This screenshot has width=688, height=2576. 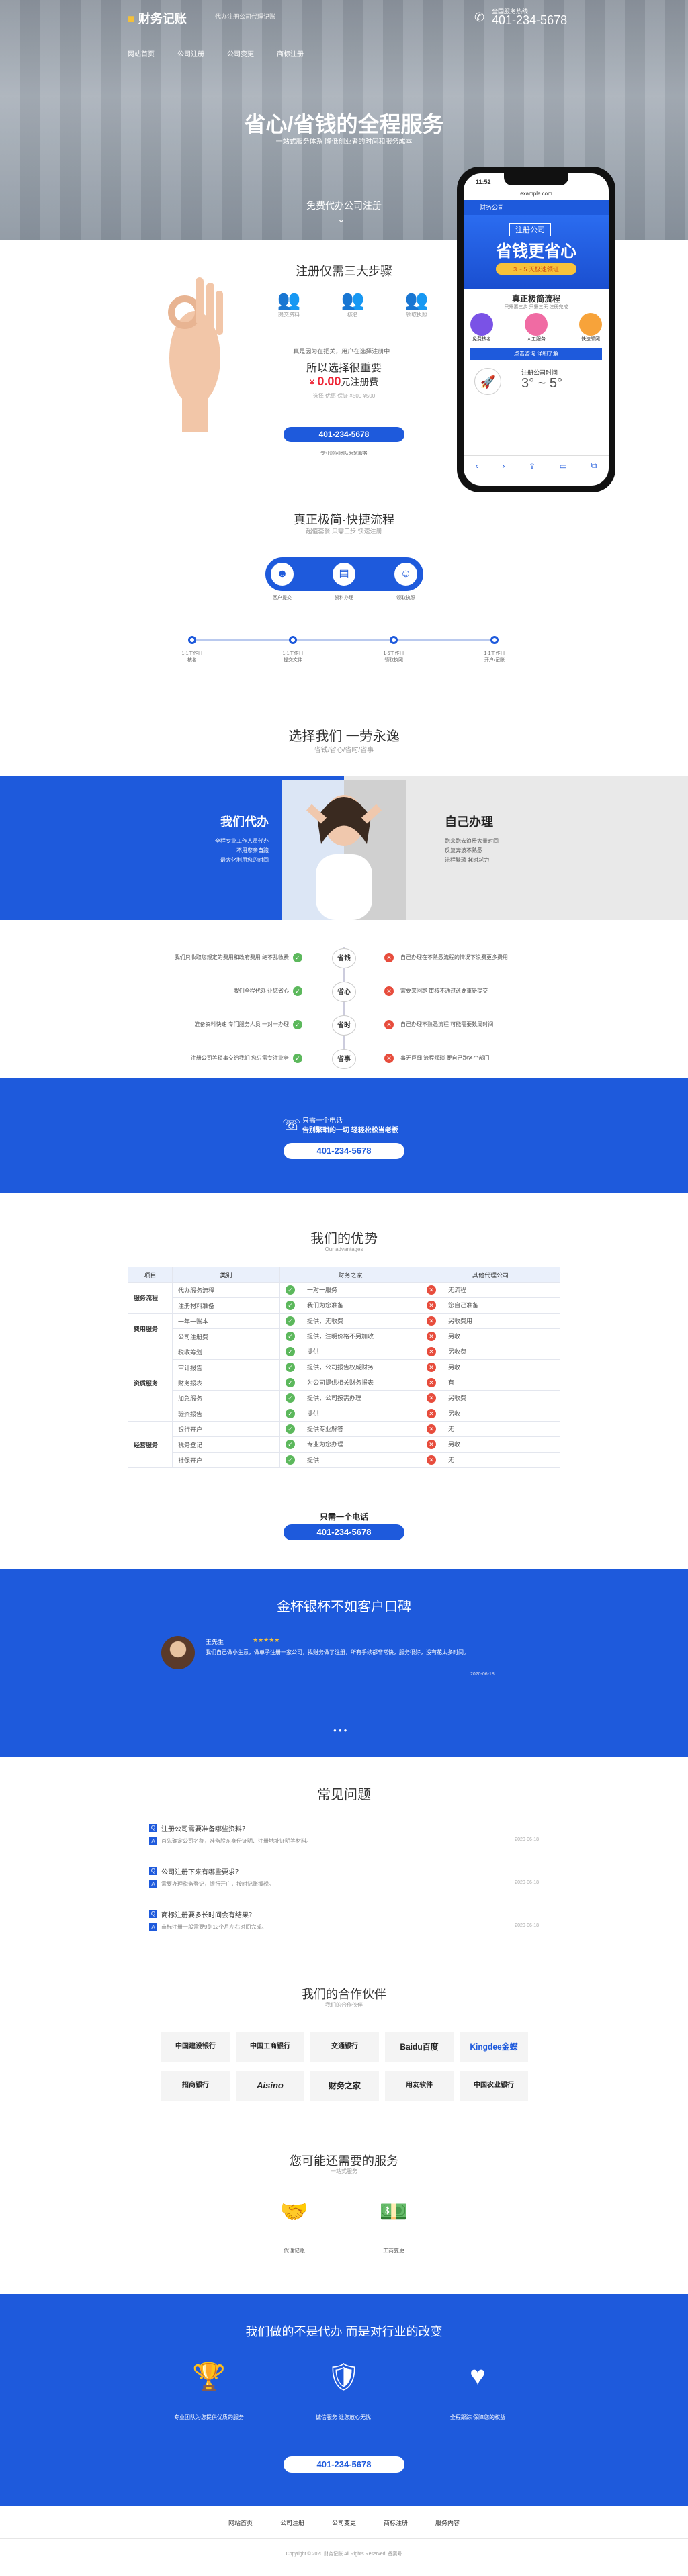 What do you see at coordinates (344, 205) in the screenshot?
I see `hero-cta: 免费代办公司注册` at bounding box center [344, 205].